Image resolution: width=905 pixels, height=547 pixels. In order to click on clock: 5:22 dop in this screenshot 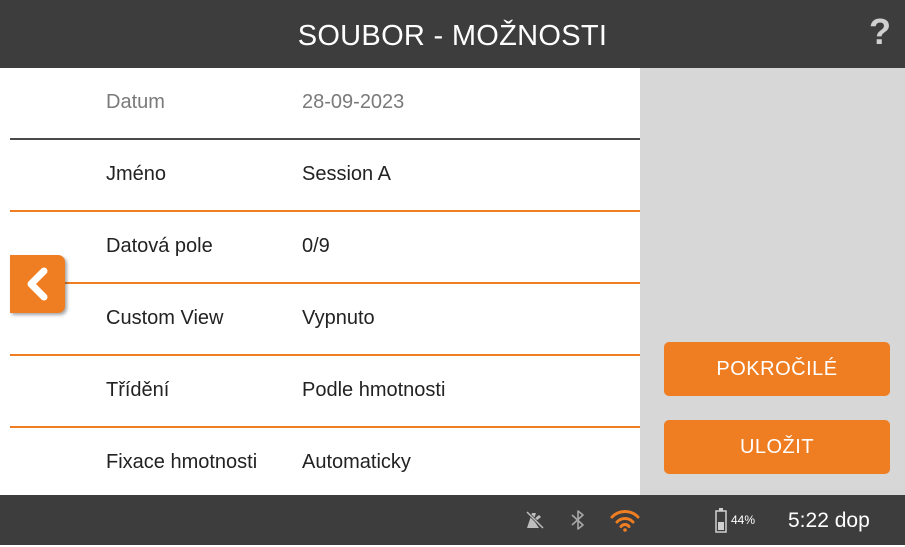, I will do `click(829, 520)`.